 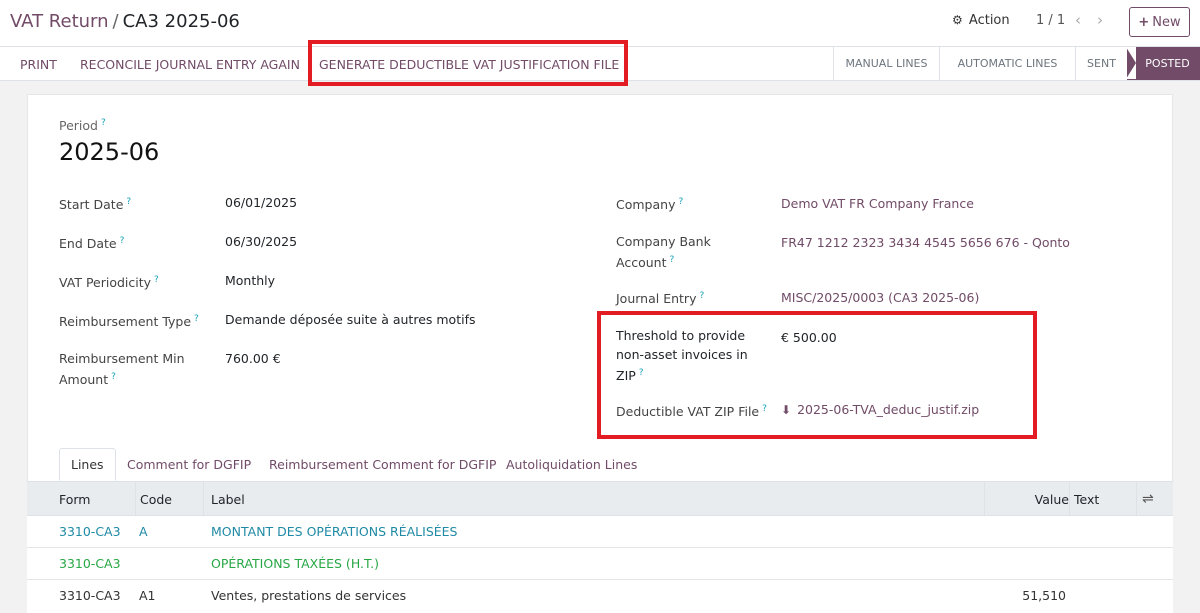 I want to click on bank-account-label-line1: Company Bank, so click(x=663, y=241).